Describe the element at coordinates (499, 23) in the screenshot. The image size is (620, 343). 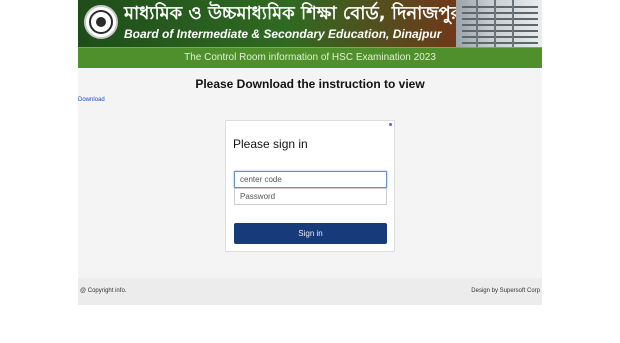
I see `building-image` at that location.